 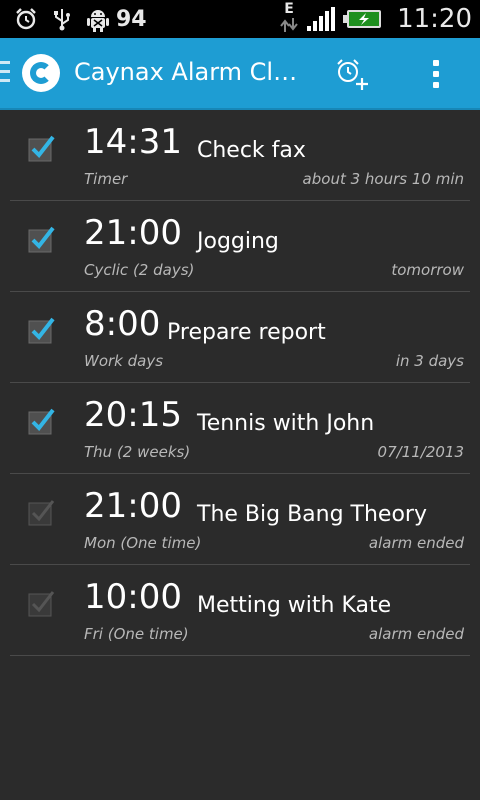 What do you see at coordinates (122, 324) in the screenshot?
I see `alarm-time: 8:00` at bounding box center [122, 324].